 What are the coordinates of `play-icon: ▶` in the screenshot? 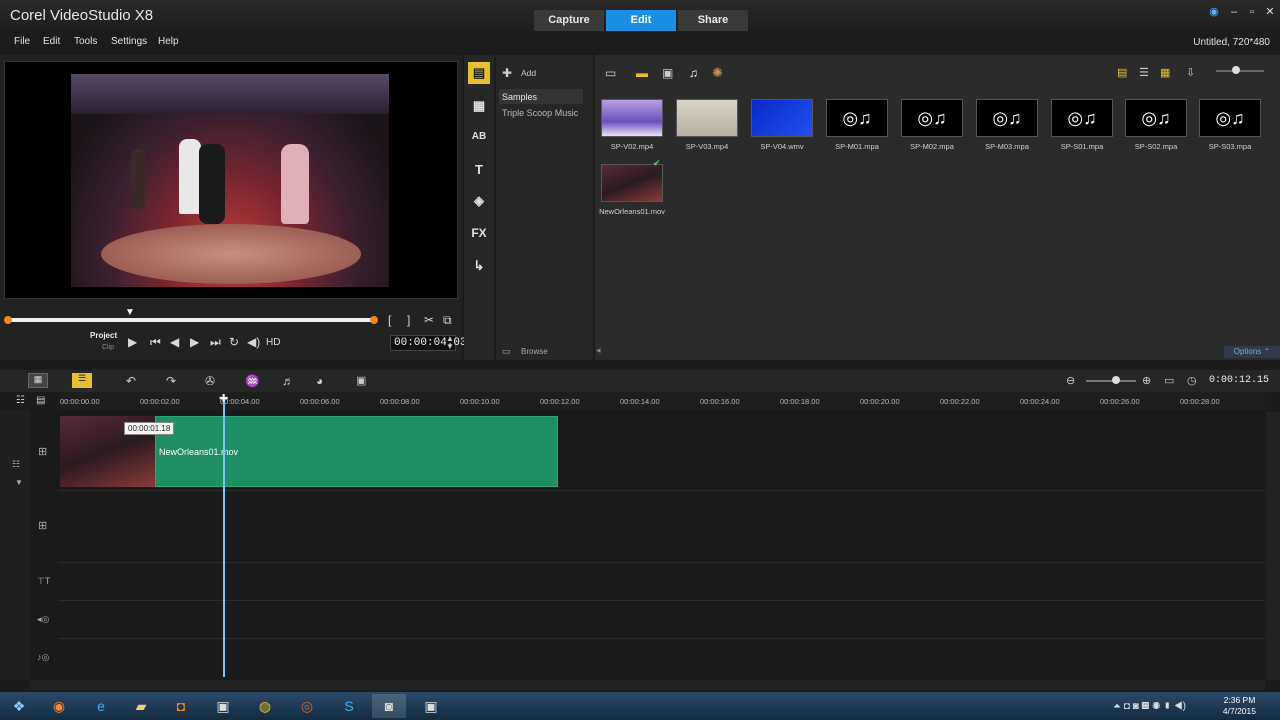 It's located at (132, 342).